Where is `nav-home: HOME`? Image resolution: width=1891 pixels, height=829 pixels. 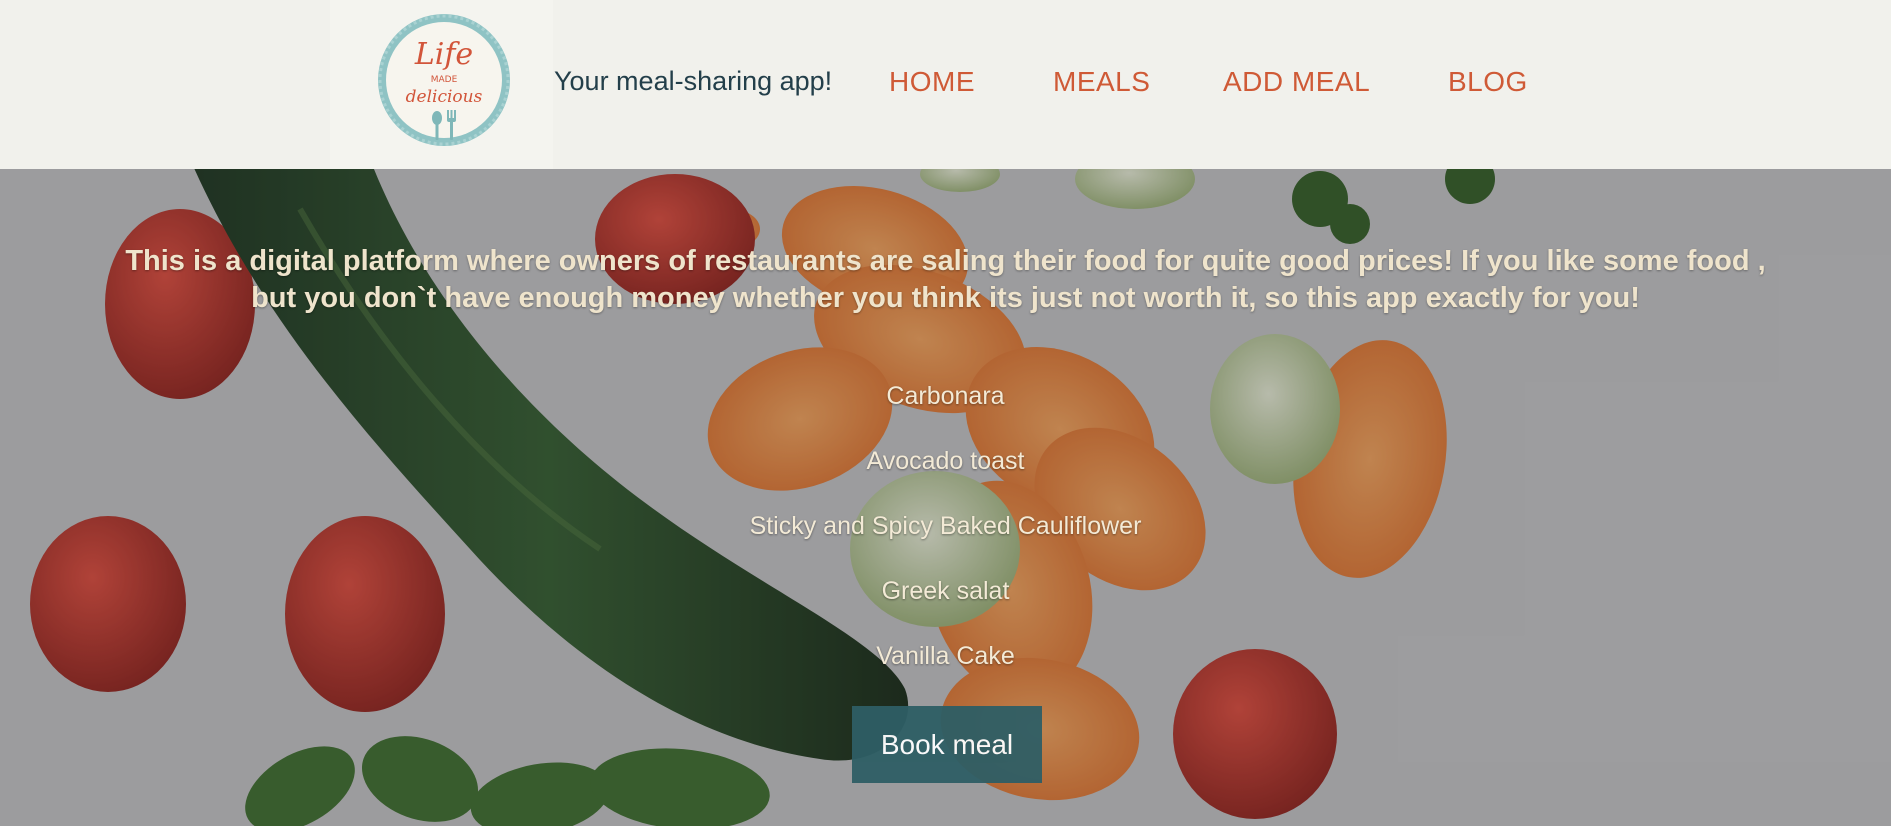
nav-home: HOME is located at coordinates (932, 82).